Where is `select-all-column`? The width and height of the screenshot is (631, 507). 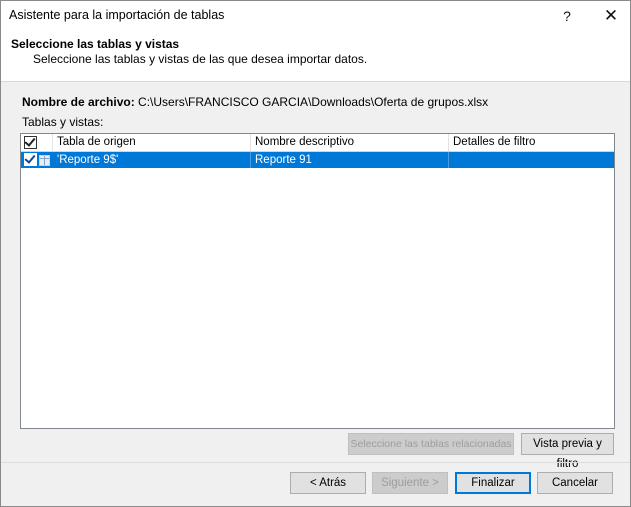 select-all-column is located at coordinates (37, 142).